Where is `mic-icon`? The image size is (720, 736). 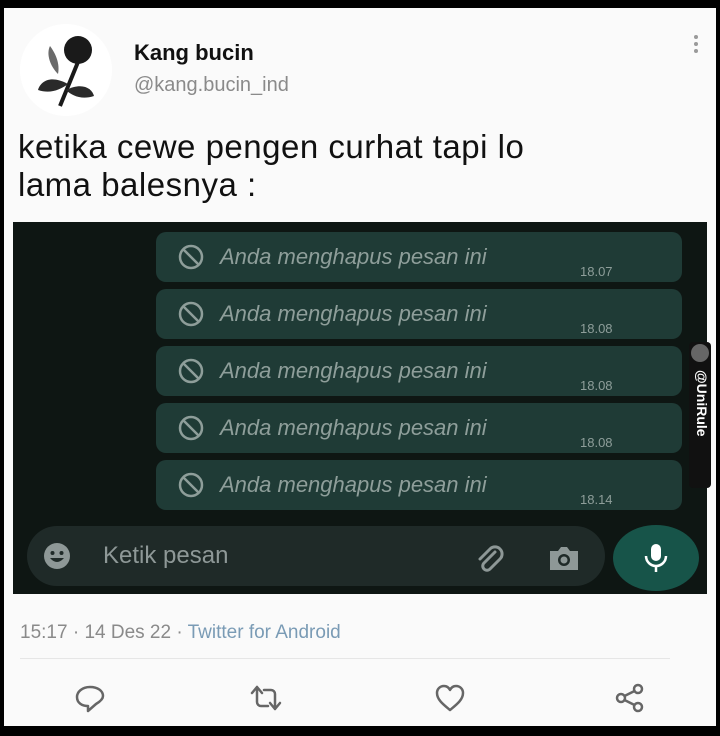
mic-icon is located at coordinates (656, 558).